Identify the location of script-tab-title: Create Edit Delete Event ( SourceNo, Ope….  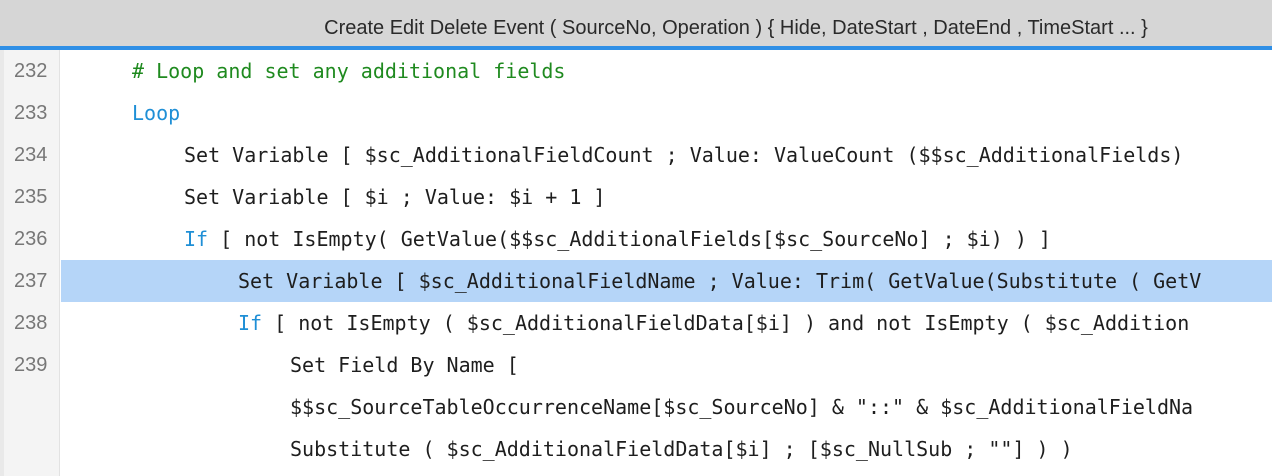
(636, 23).